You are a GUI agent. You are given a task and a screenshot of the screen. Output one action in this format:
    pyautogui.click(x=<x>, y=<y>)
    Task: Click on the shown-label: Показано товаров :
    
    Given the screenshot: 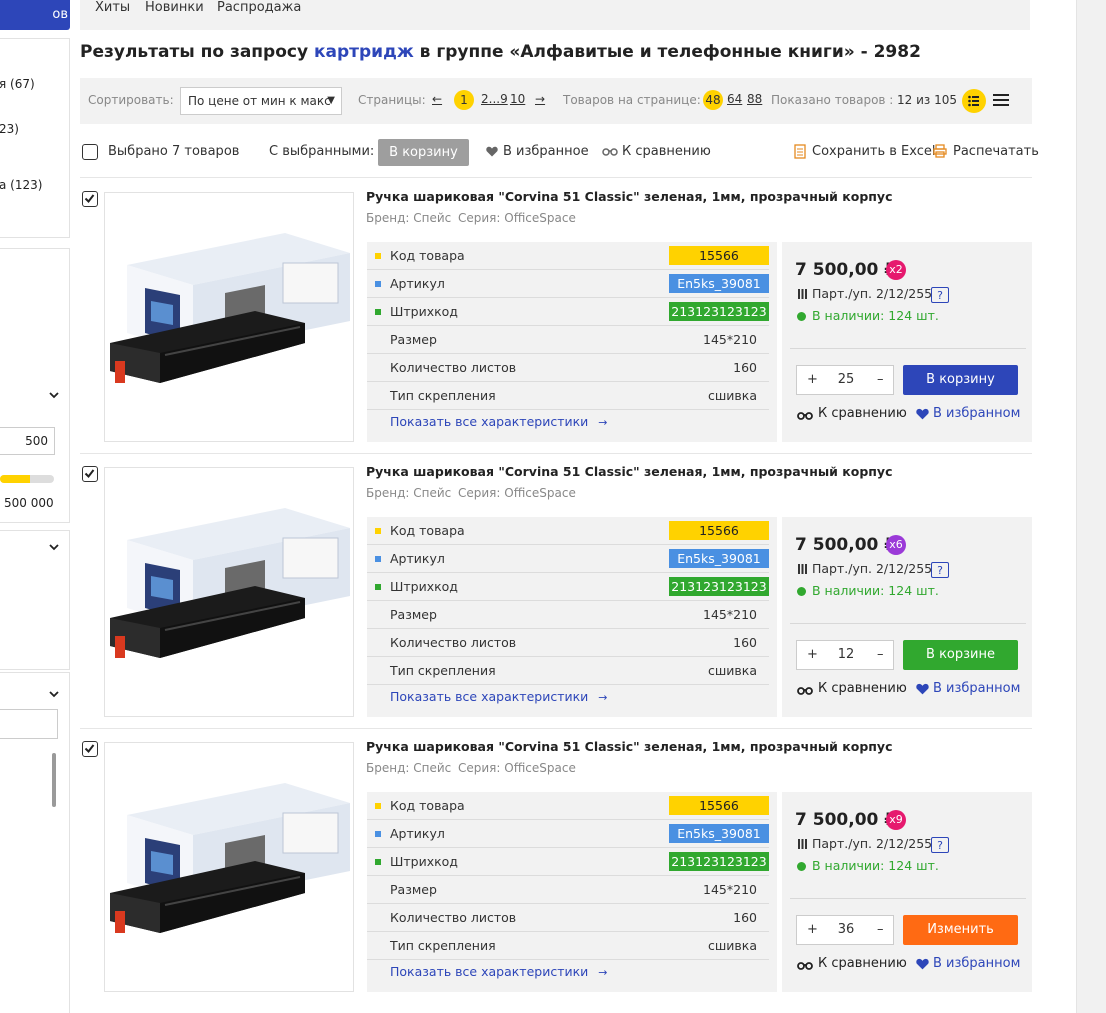 What is the action you would take?
    pyautogui.click(x=832, y=100)
    